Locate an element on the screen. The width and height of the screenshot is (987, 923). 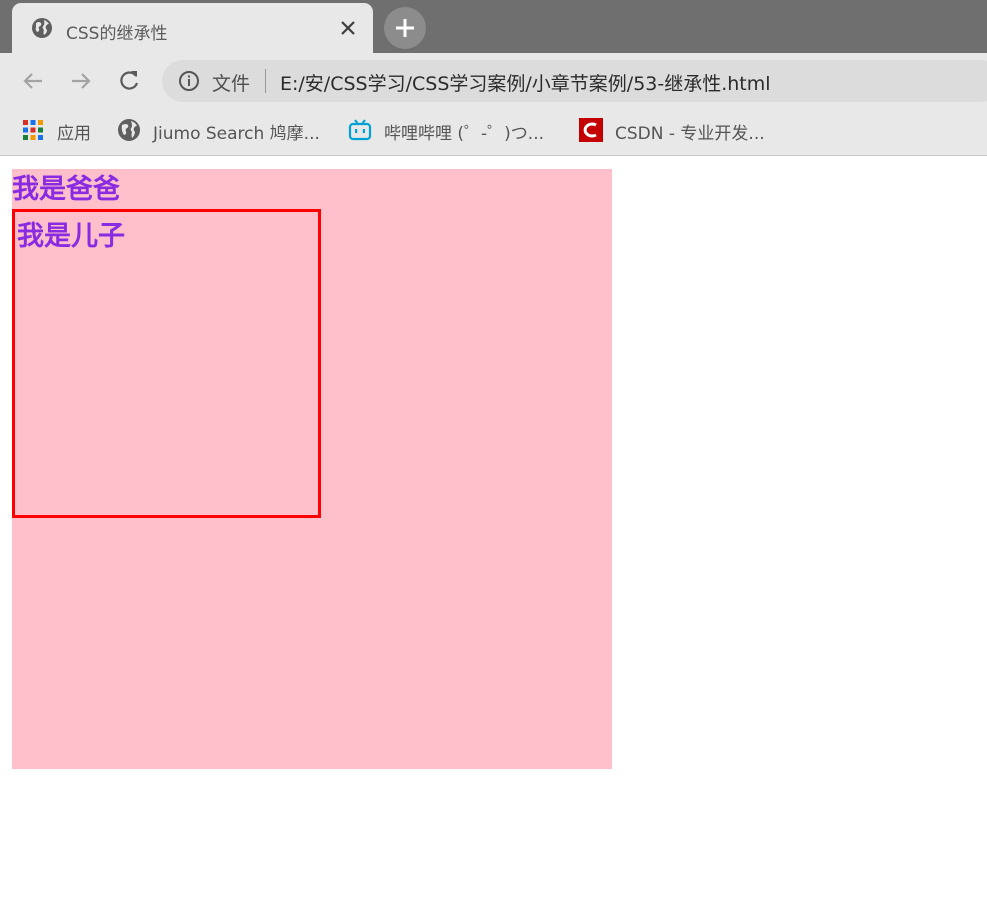
son-box: 我是儿子 is located at coordinates (166, 363).